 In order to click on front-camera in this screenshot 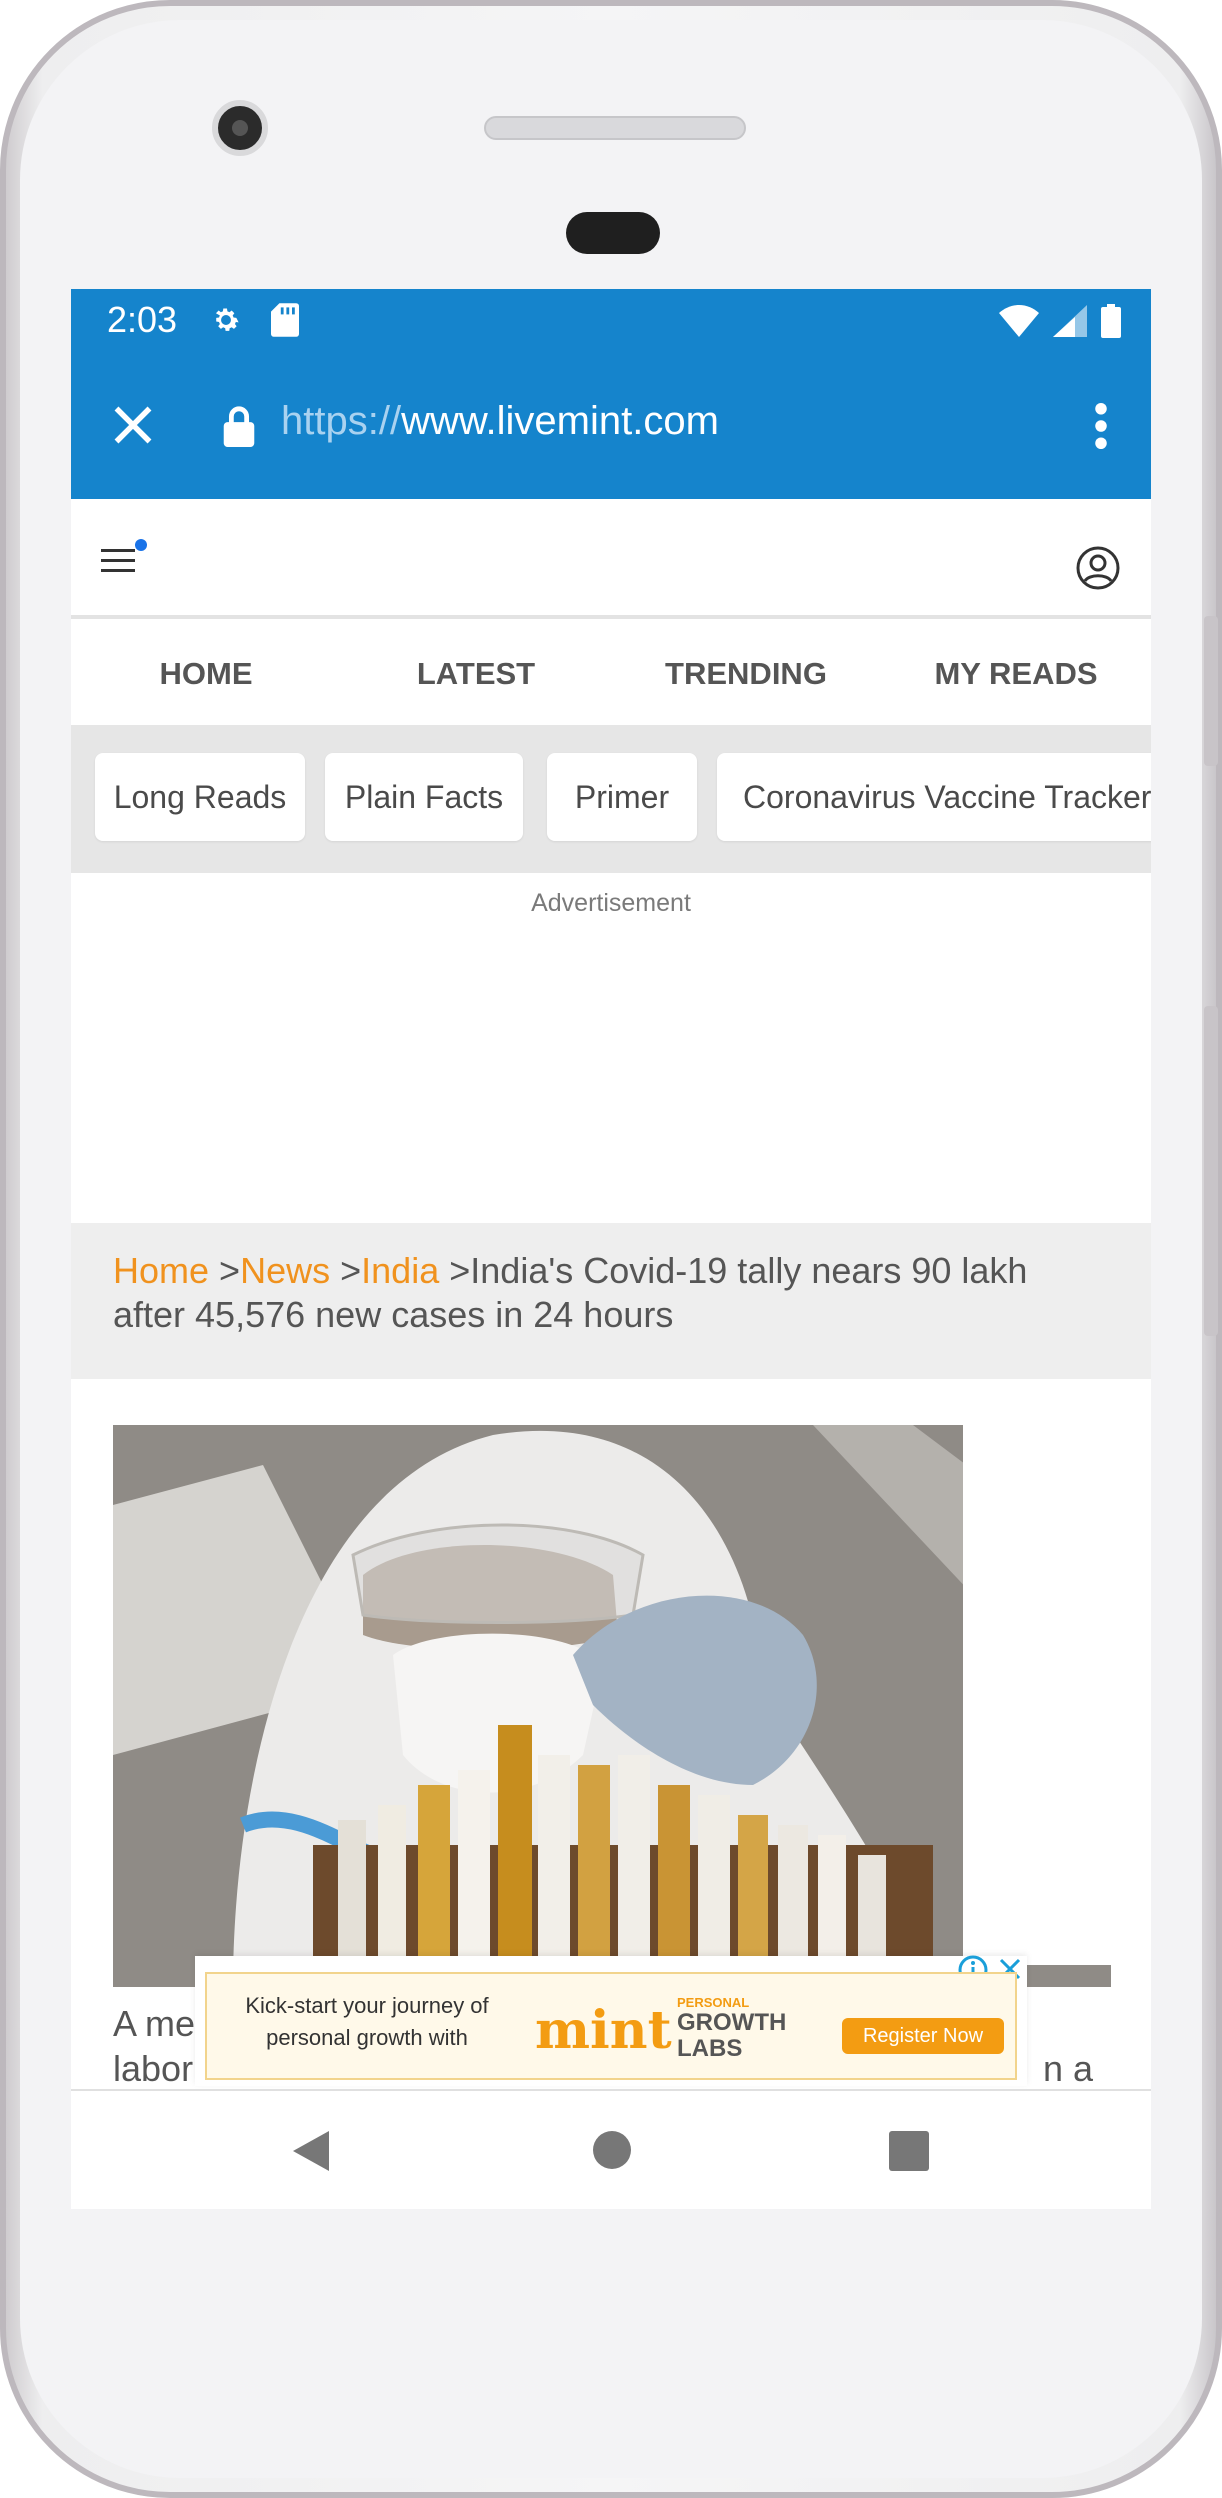, I will do `click(240, 128)`.